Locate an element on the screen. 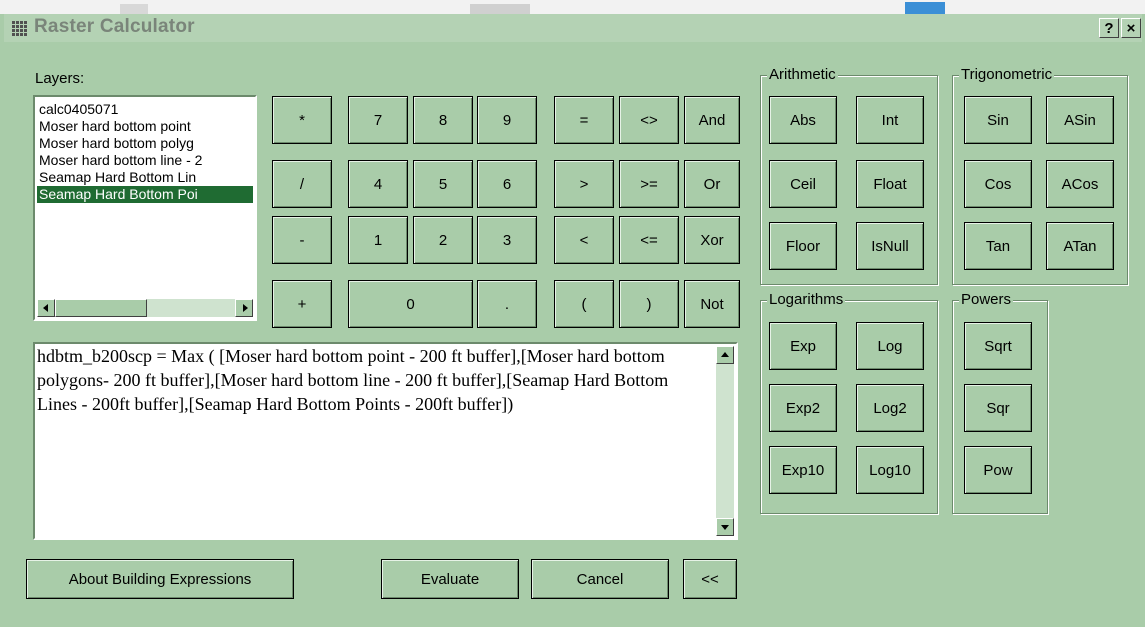 This screenshot has width=1145, height=627. digit-0-button: 0 is located at coordinates (410, 304).